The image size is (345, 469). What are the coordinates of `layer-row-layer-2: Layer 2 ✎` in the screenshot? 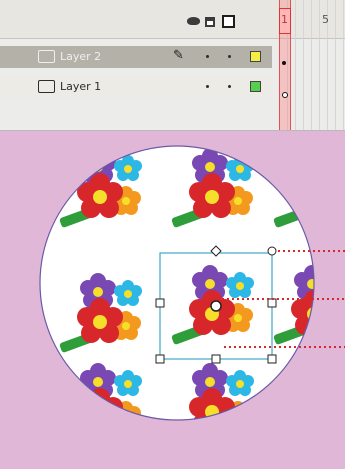 It's located at (136, 57).